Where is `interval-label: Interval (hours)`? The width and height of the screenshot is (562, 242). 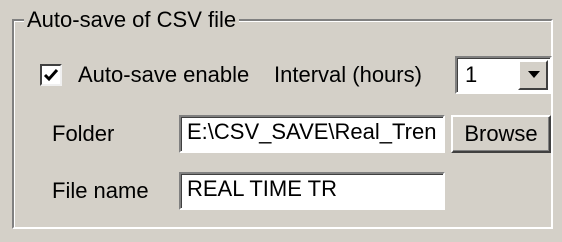 interval-label: Interval (hours) is located at coordinates (348, 74).